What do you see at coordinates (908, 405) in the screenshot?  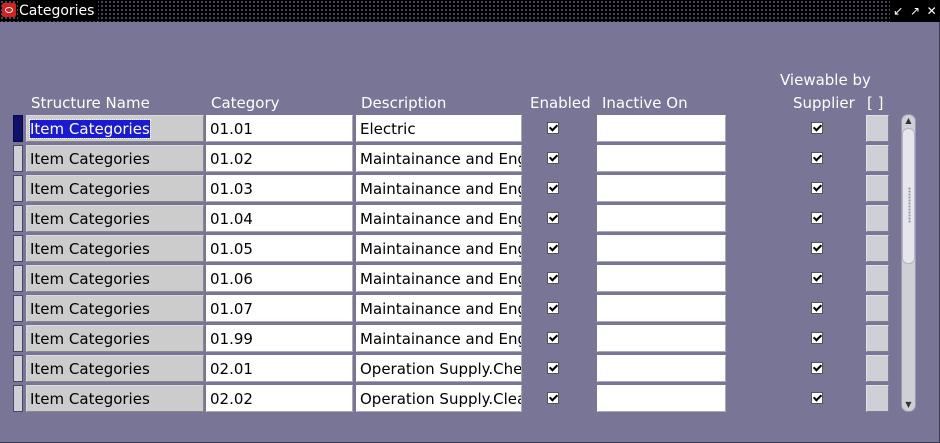 I see `scroll-down-icon: ▼` at bounding box center [908, 405].